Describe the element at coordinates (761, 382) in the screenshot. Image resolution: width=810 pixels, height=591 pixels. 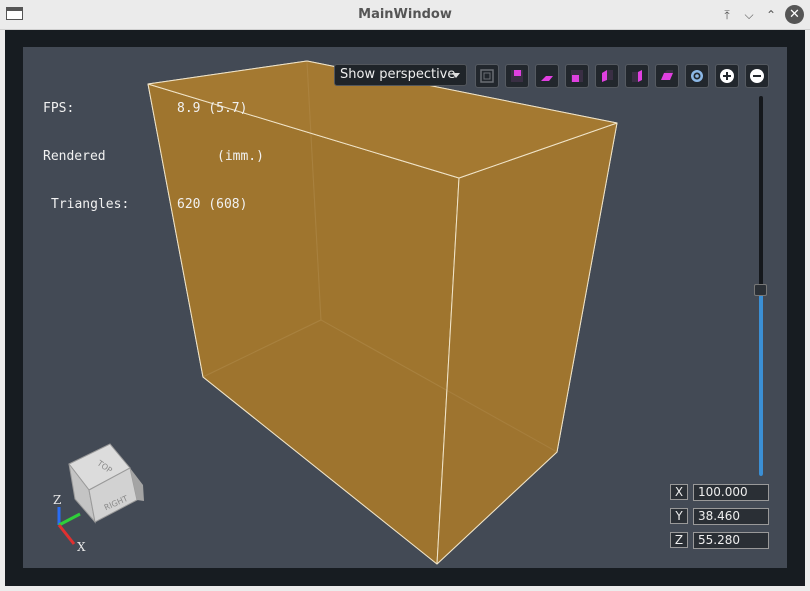
I see `zoom-slider-fill` at that location.